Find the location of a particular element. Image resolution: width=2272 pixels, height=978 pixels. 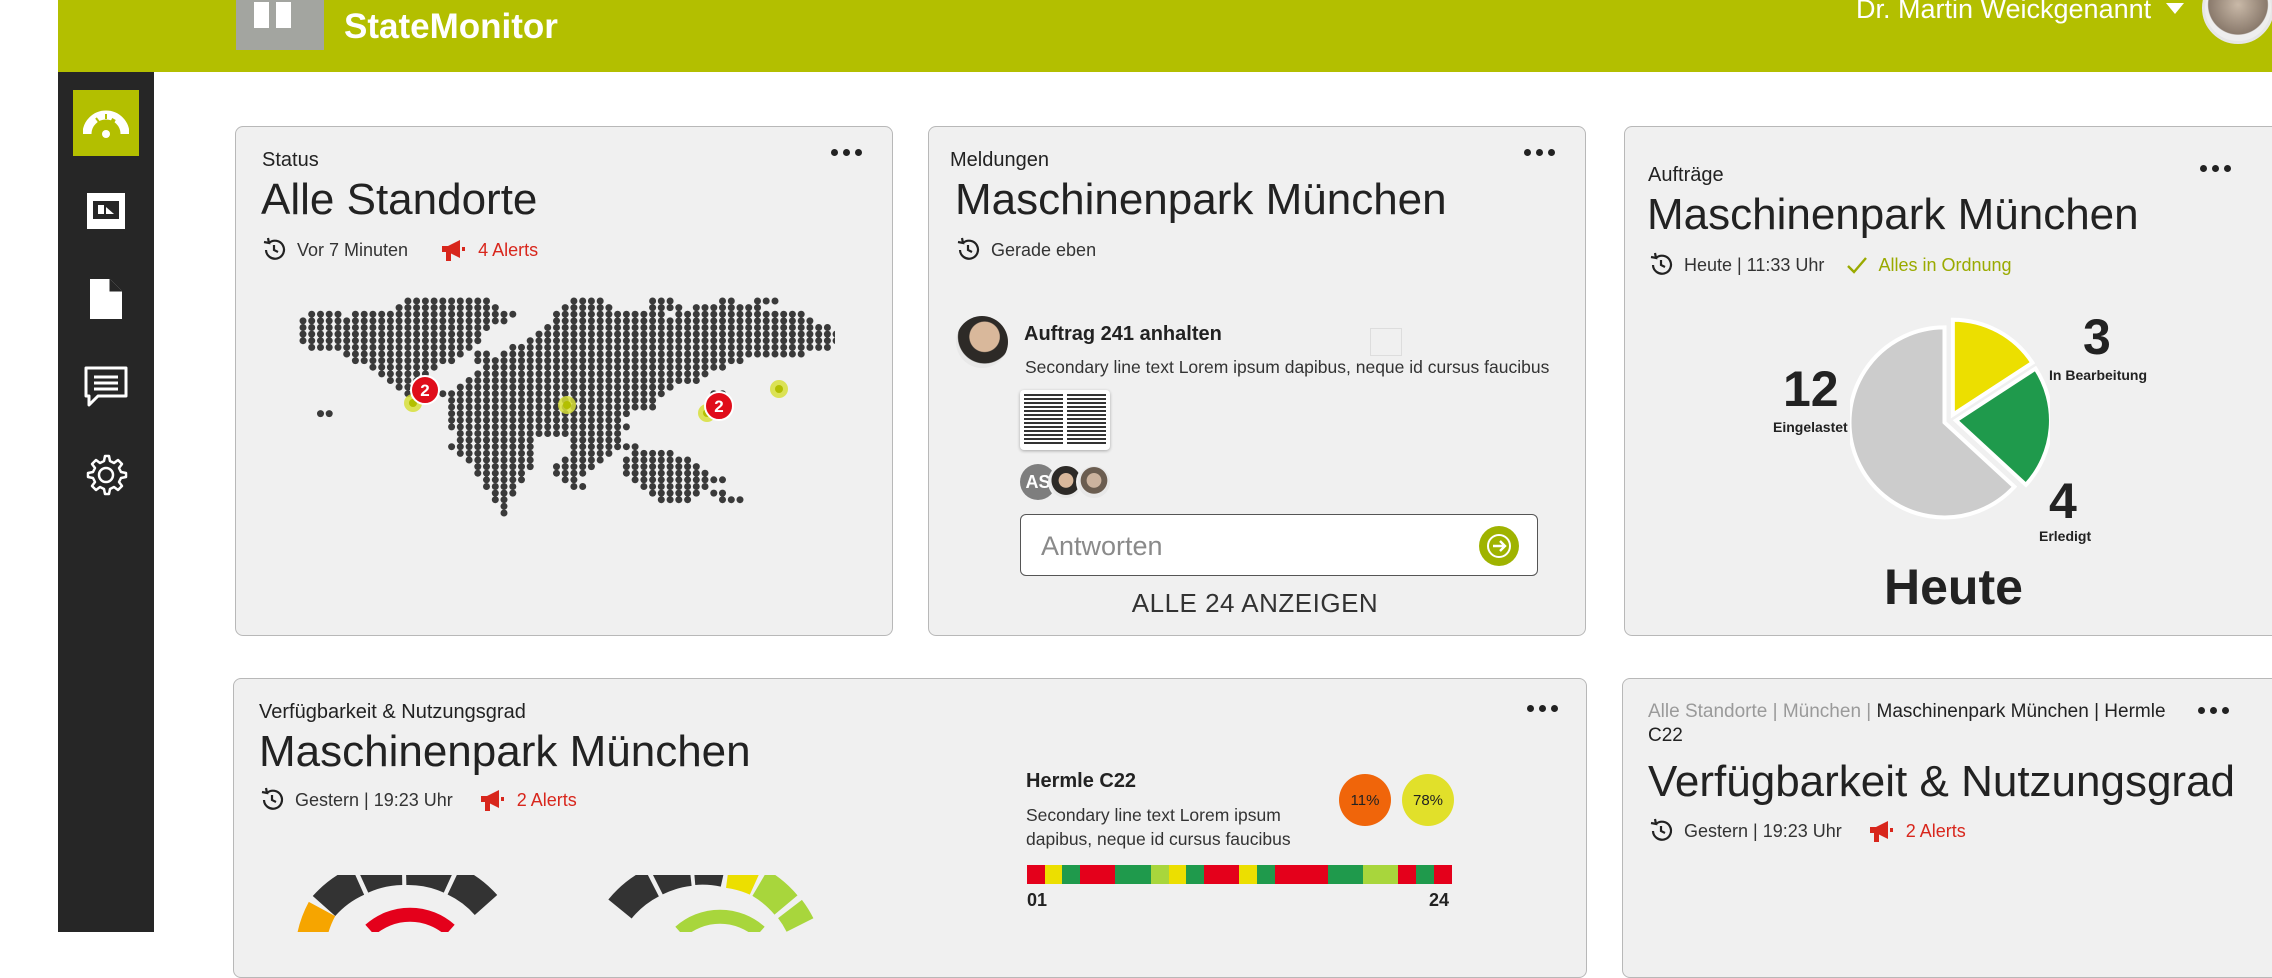

alert-count: 4 Alerts is located at coordinates (508, 250).